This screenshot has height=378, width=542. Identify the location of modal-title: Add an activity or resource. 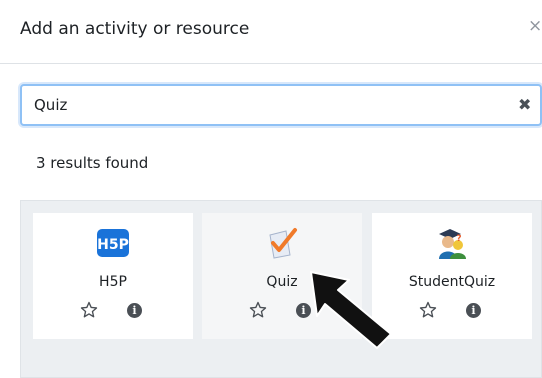
(135, 29).